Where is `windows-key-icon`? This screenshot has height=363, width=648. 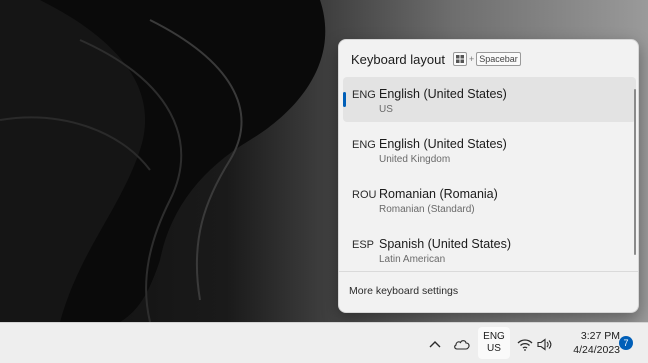
windows-key-icon is located at coordinates (459, 59).